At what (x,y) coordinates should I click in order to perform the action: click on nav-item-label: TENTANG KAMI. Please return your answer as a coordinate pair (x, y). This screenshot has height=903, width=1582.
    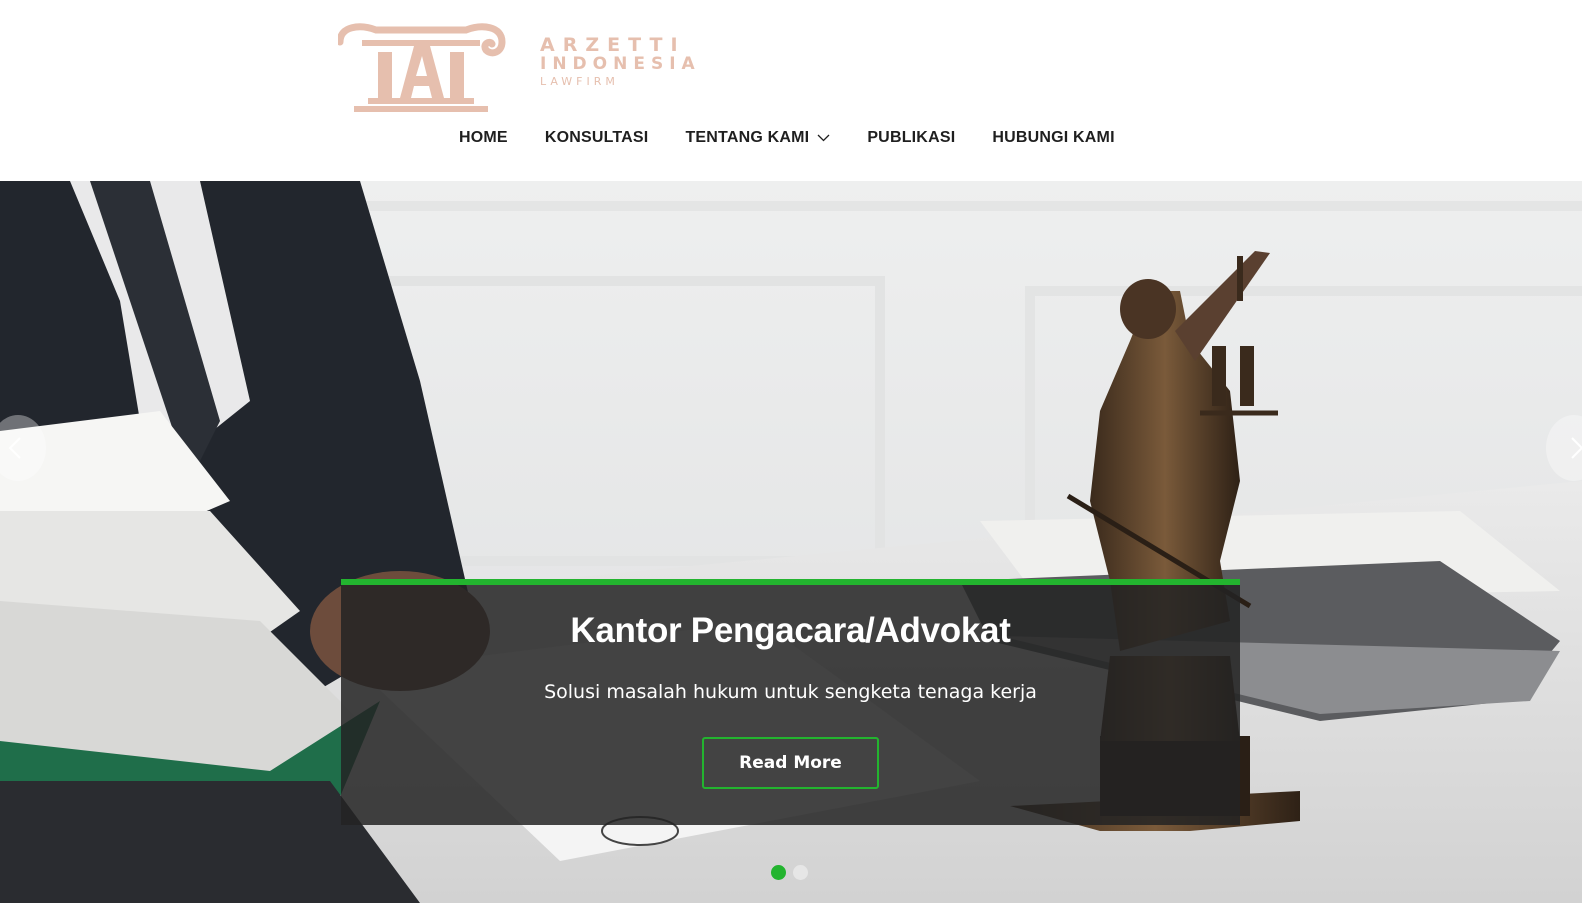
    Looking at the image, I should click on (747, 137).